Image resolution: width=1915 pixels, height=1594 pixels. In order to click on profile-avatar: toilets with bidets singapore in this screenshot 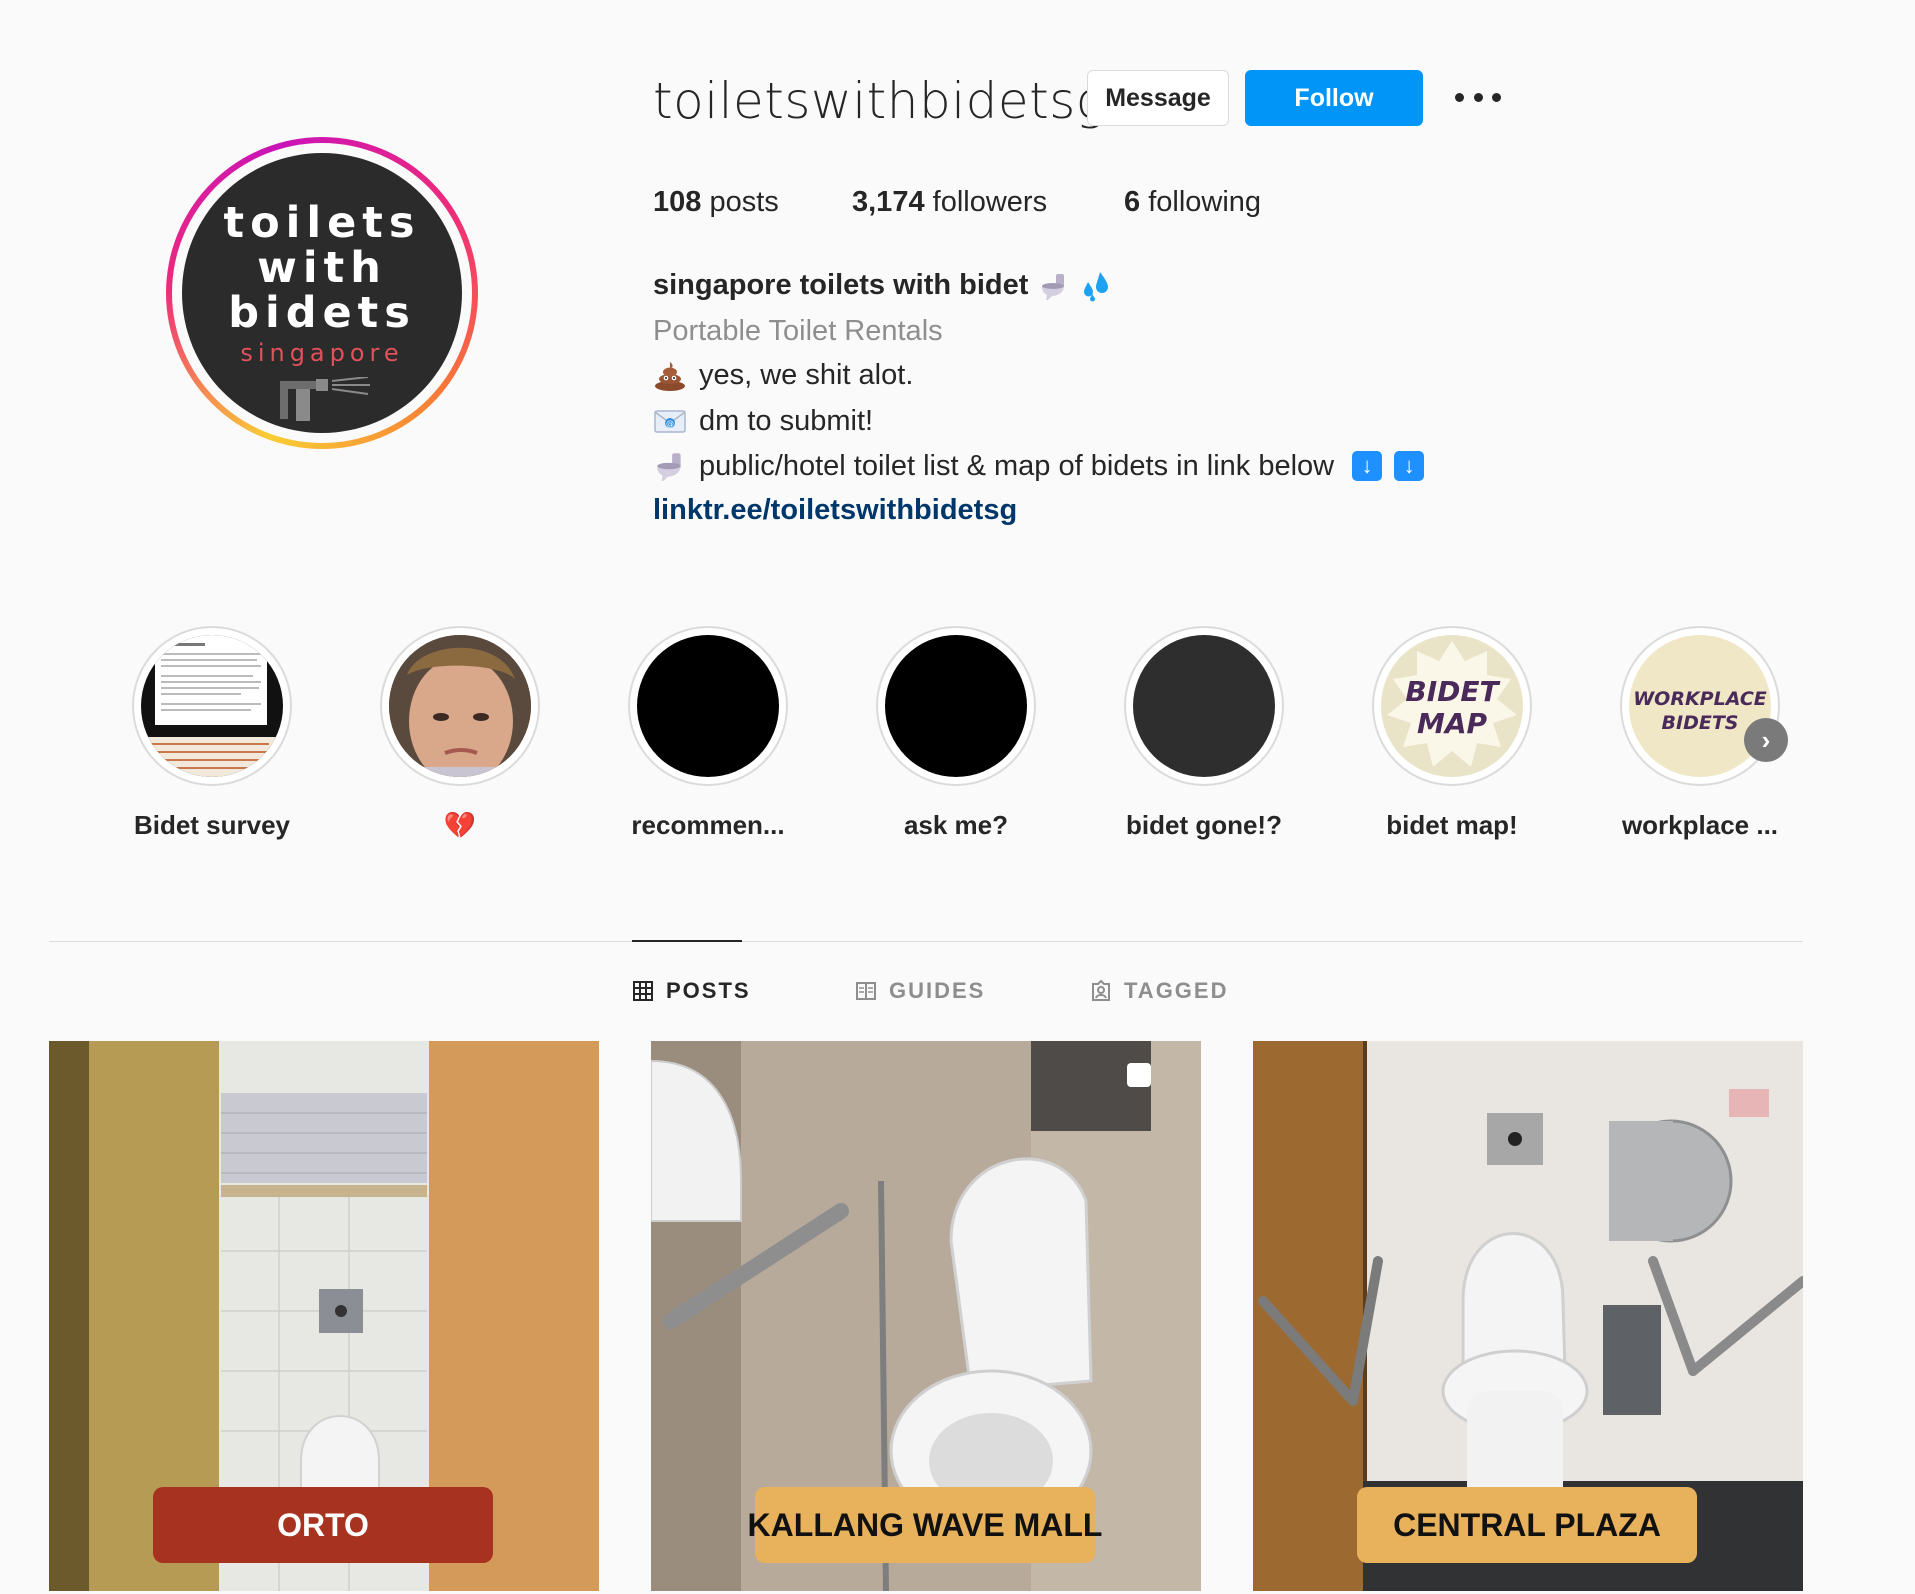, I will do `click(322, 293)`.